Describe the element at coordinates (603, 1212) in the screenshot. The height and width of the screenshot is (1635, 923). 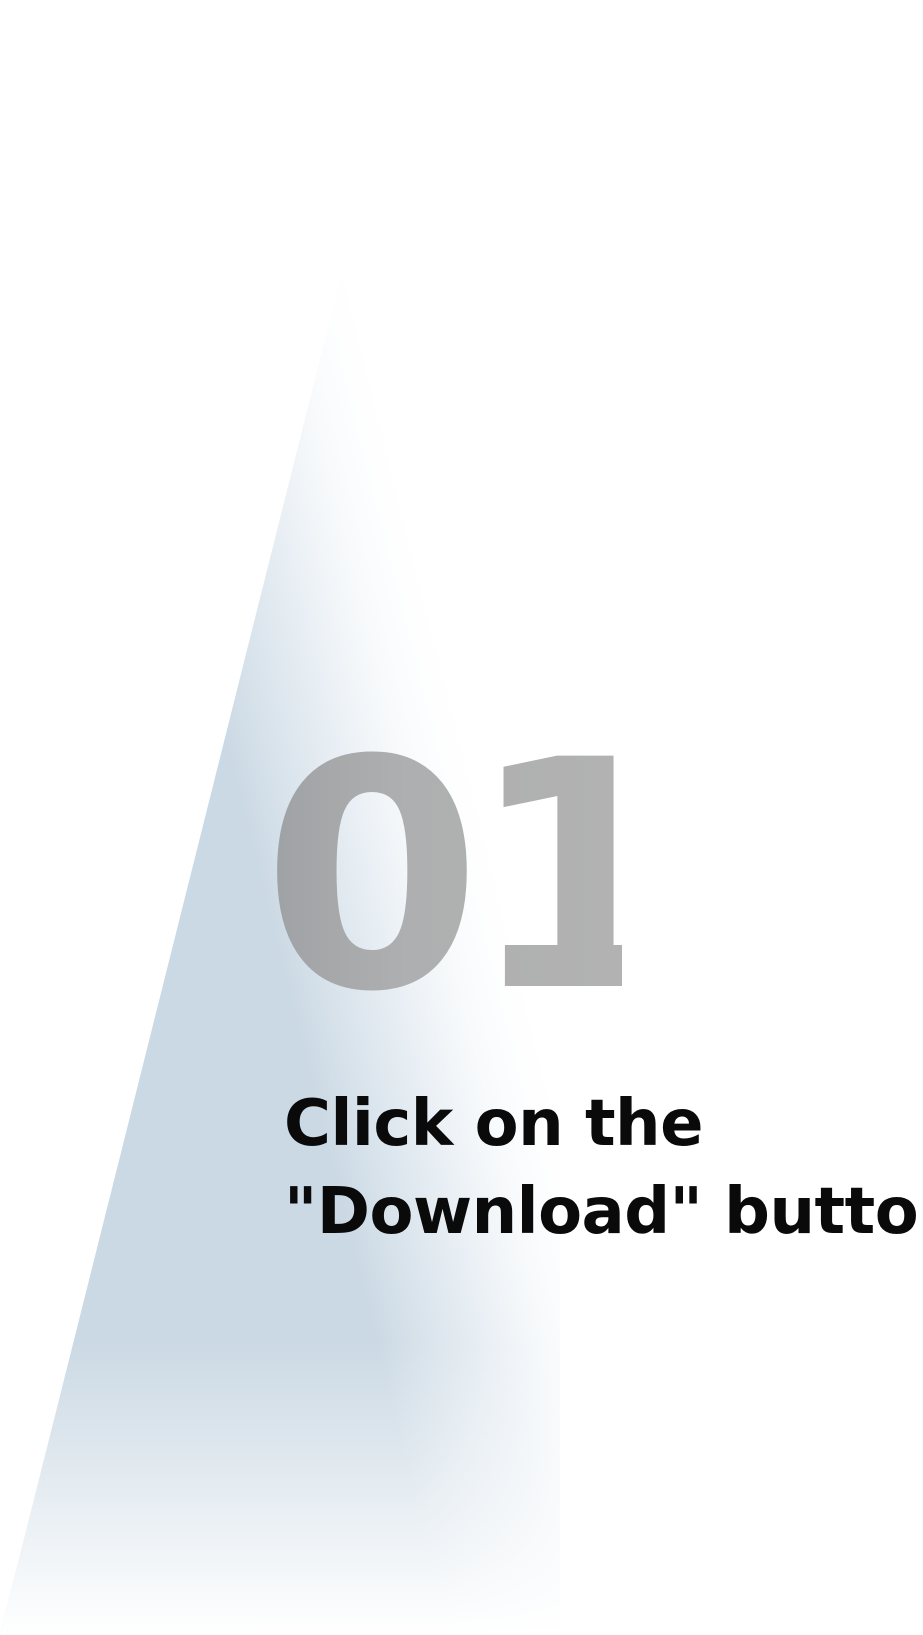
I see `step-title-line-2: "Download" button` at that location.